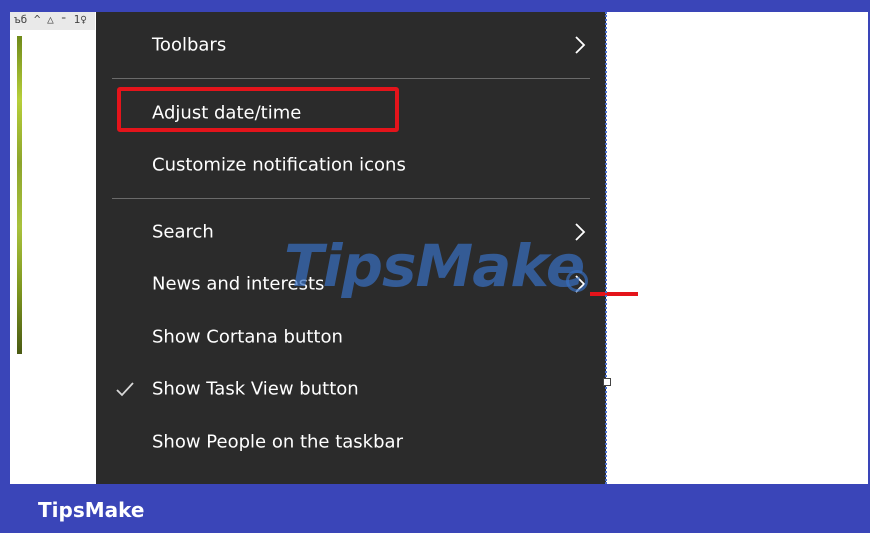 This screenshot has width=870, height=533. I want to click on watermark-logo: TipsMake, so click(434, 266).